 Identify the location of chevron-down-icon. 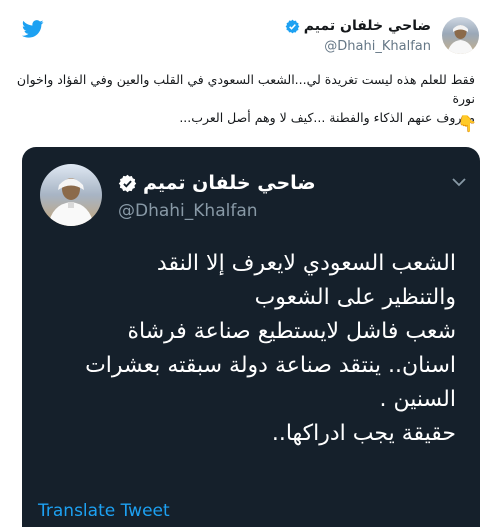
(459, 182).